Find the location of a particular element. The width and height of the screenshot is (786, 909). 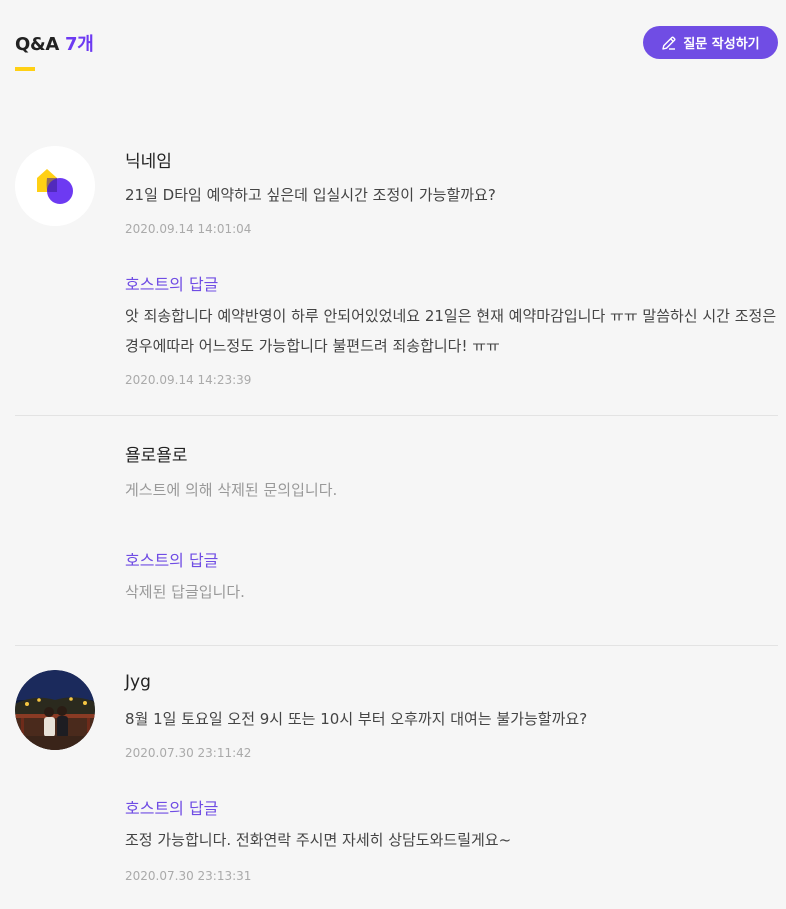

nickname: Jyg is located at coordinates (138, 682).